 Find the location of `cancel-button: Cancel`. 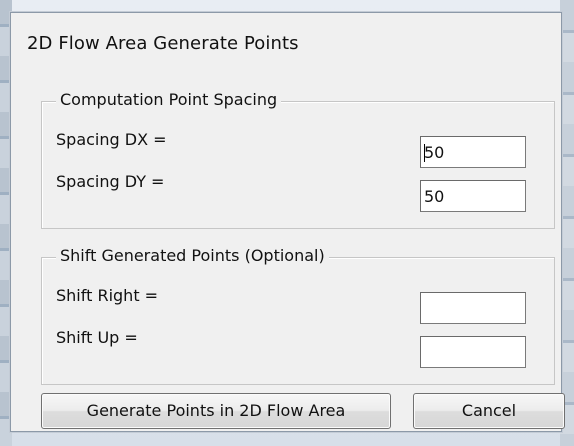

cancel-button: Cancel is located at coordinates (489, 411).